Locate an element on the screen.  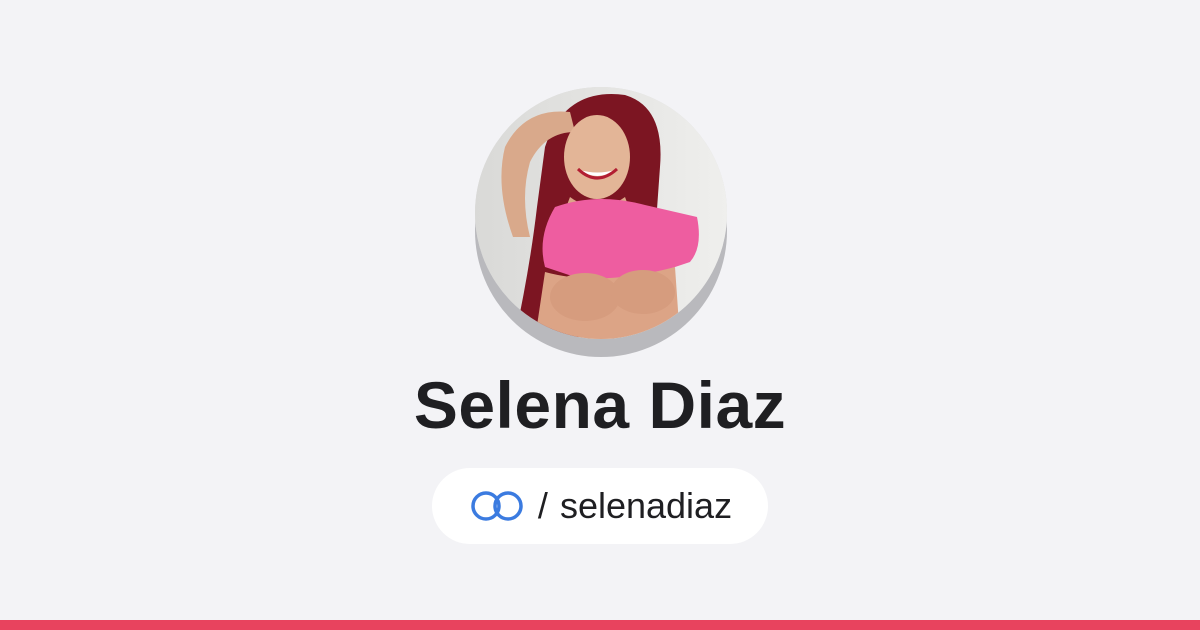
profile-link-pill: / selenadiaz is located at coordinates (600, 506).